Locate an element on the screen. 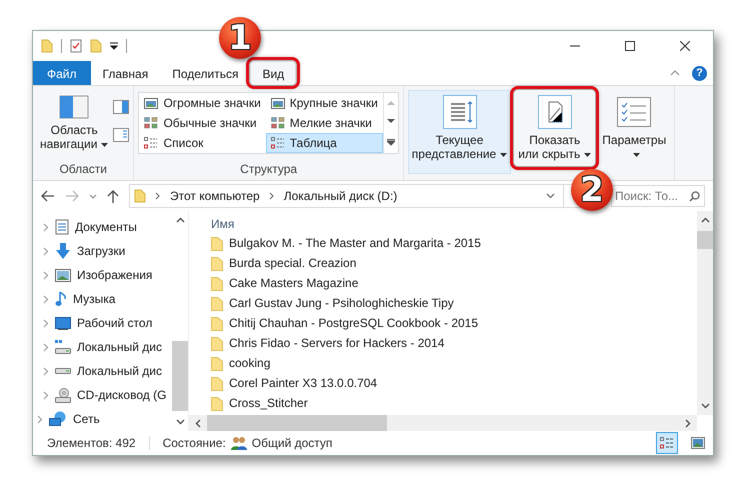 Image resolution: width=747 pixels, height=484 pixels. preview-pane-icon is located at coordinates (121, 107).